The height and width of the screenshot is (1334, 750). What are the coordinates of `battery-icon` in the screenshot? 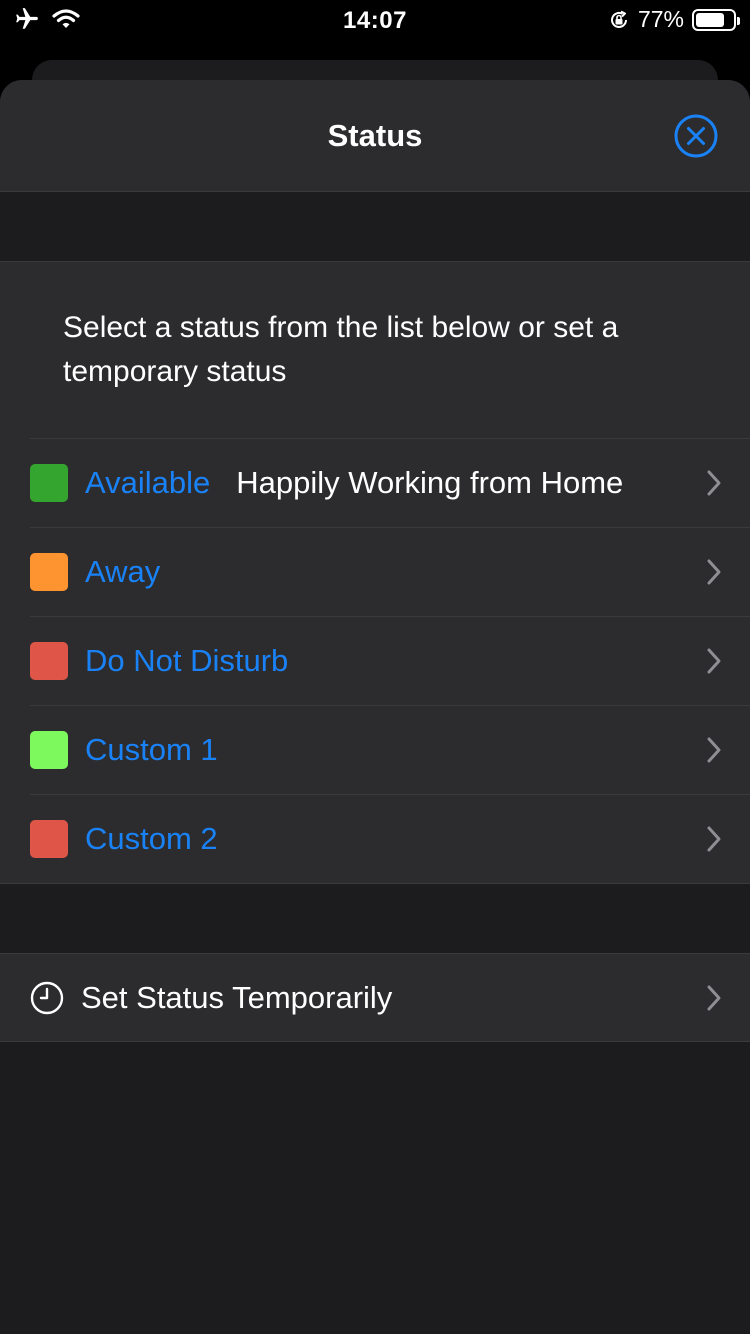 It's located at (716, 19).